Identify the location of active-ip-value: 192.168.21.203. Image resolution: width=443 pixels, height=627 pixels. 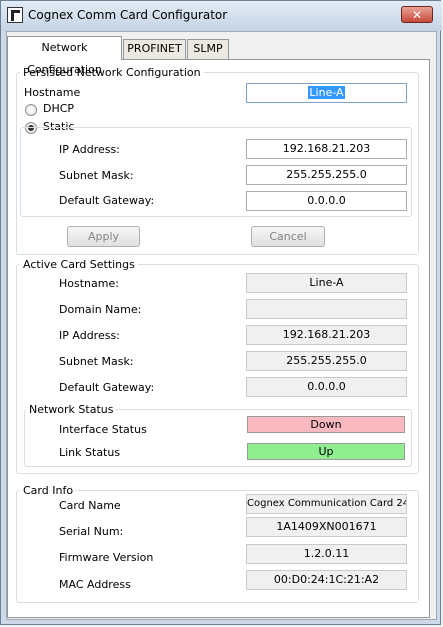
(326, 335).